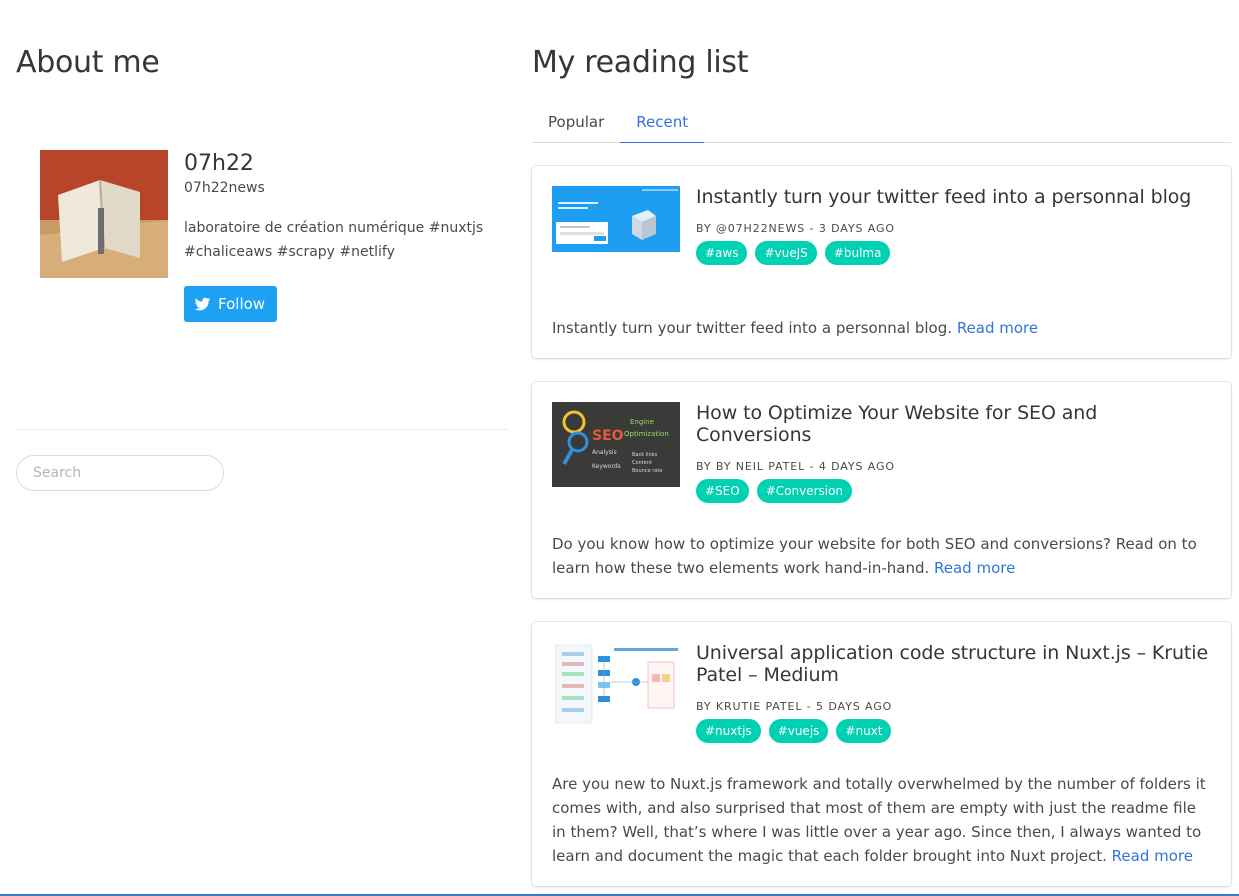 This screenshot has width=1239, height=896. Describe the element at coordinates (642, 422) in the screenshot. I see `svg-text: Engine` at that location.